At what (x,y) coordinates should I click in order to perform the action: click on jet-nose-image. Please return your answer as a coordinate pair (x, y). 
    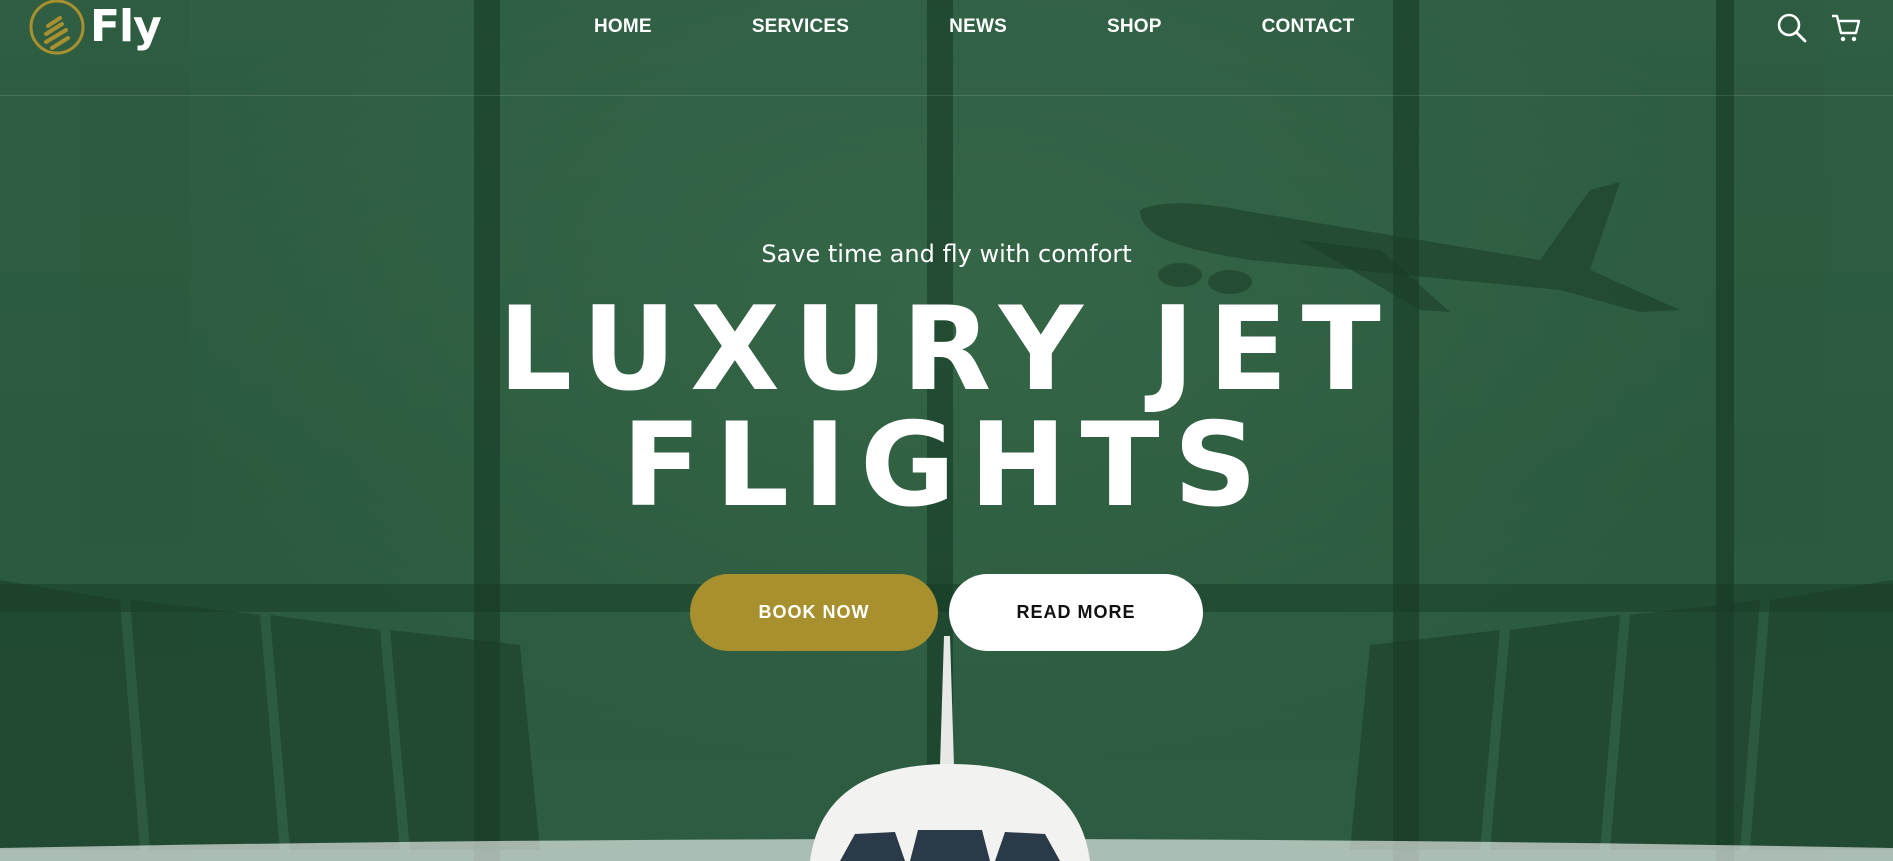
    Looking at the image, I should click on (950, 748).